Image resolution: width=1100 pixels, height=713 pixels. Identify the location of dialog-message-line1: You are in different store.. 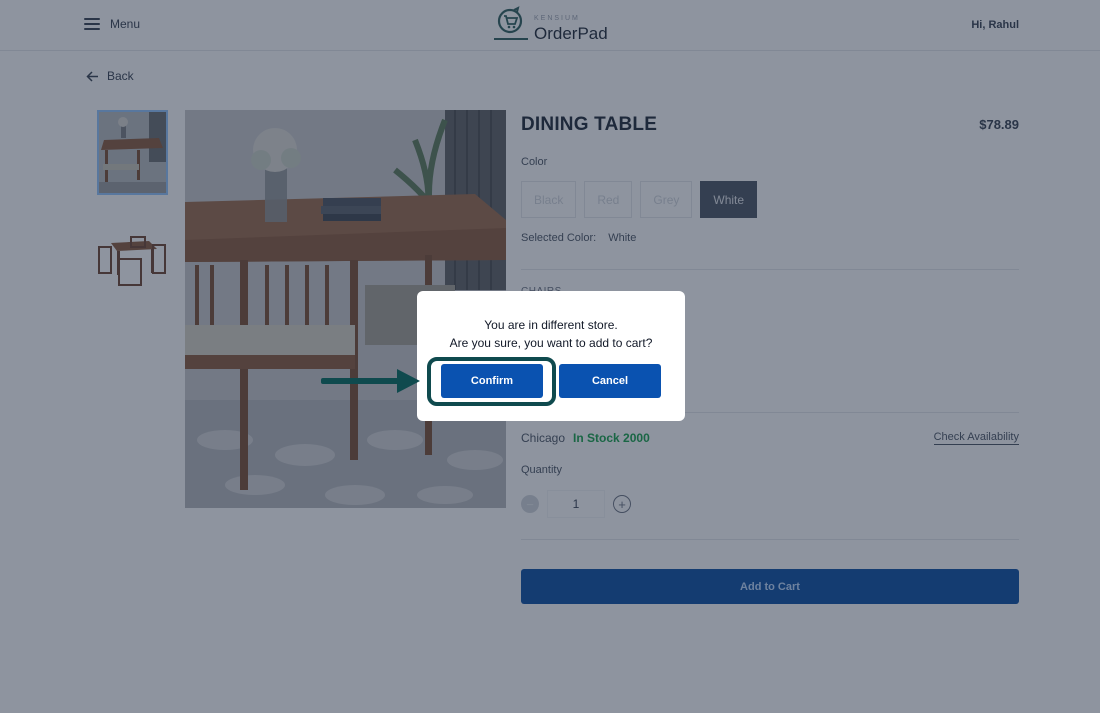
(551, 325).